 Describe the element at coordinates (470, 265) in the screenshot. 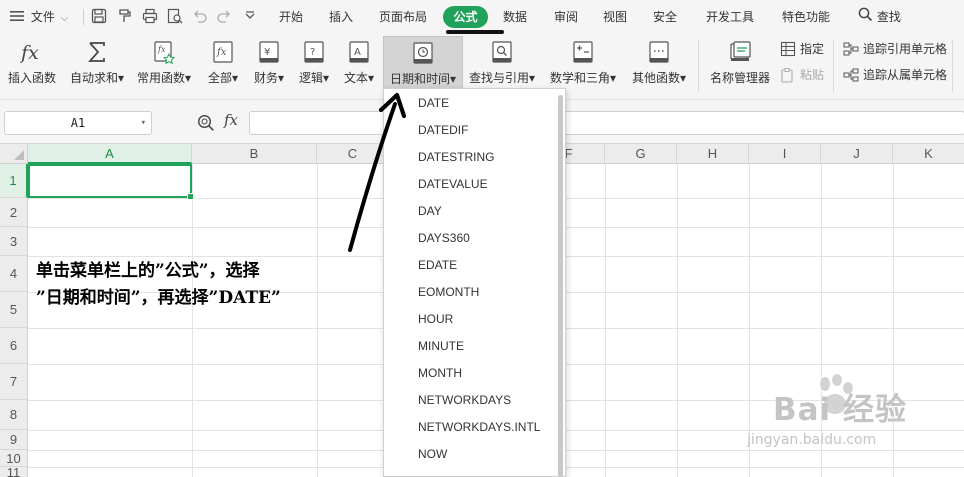

I see `menu-item-edate: EDATE` at that location.